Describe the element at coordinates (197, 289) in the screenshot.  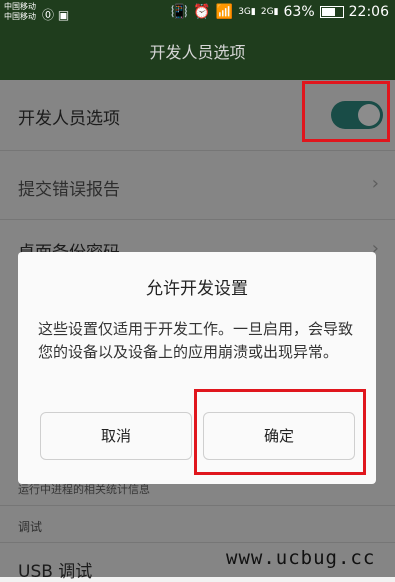
I see `dialog-title: 允许开发设置` at that location.